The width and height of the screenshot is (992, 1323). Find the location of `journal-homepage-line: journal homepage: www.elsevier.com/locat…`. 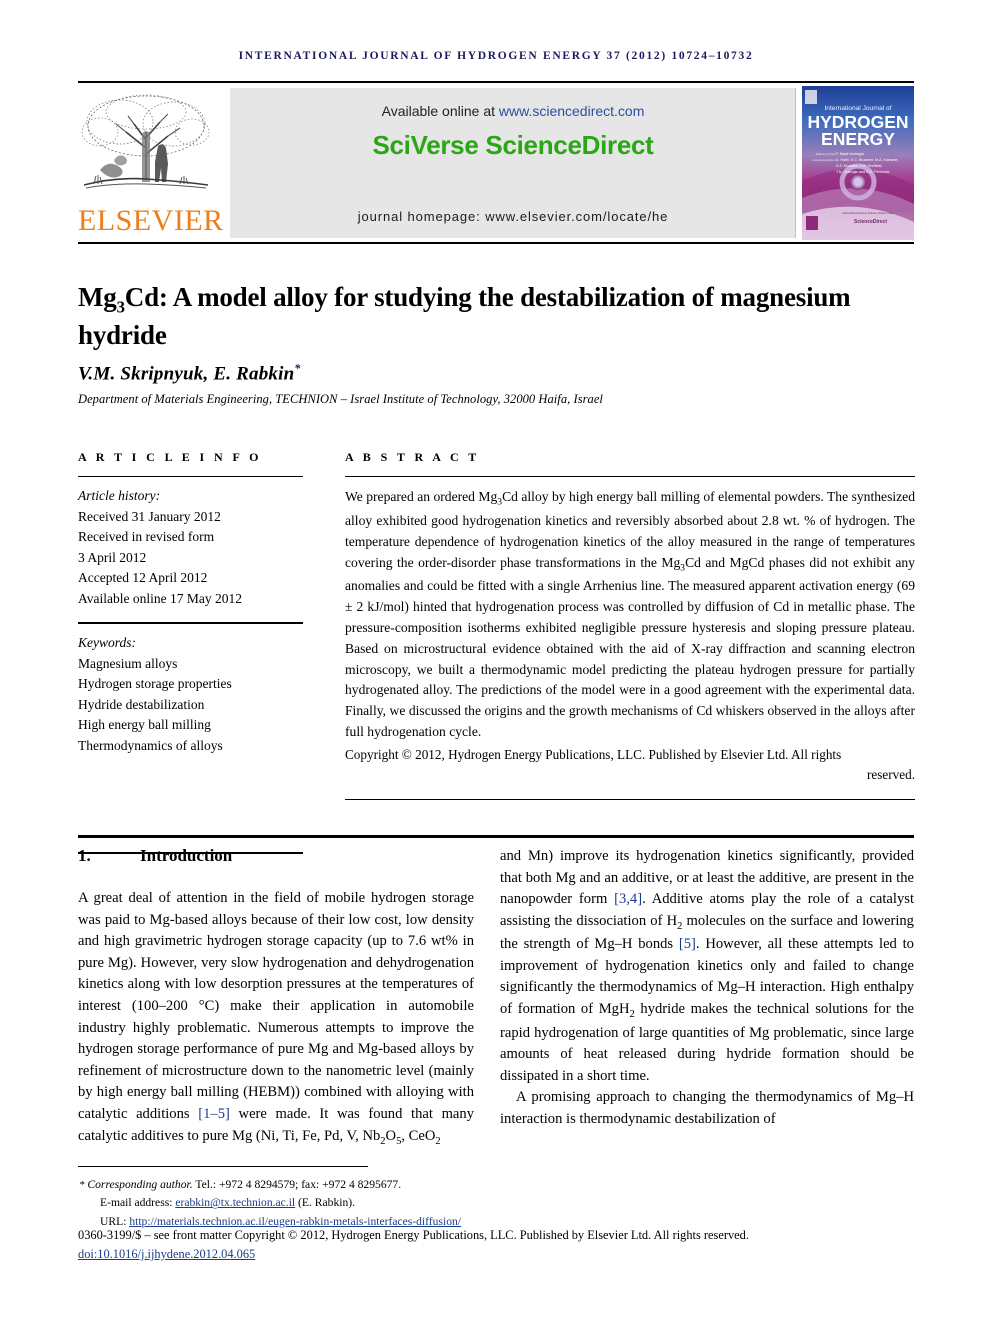

journal-homepage-line: journal homepage: www.elsevier.com/locat… is located at coordinates (513, 216).